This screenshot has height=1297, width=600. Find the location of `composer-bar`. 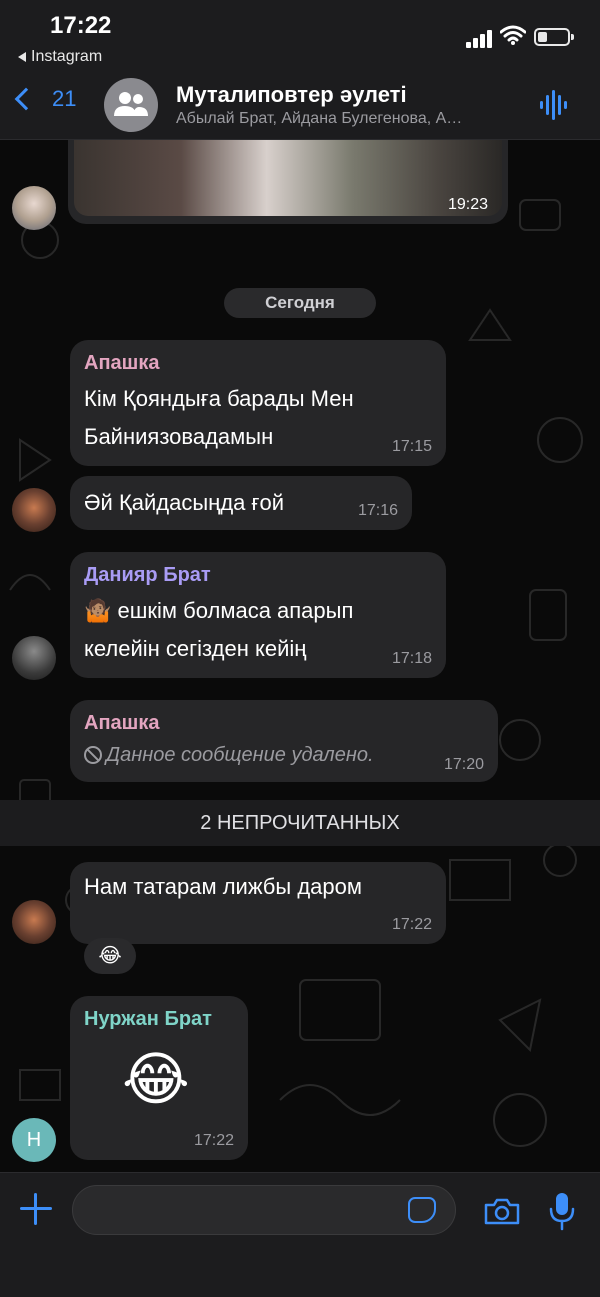

composer-bar is located at coordinates (300, 1234).